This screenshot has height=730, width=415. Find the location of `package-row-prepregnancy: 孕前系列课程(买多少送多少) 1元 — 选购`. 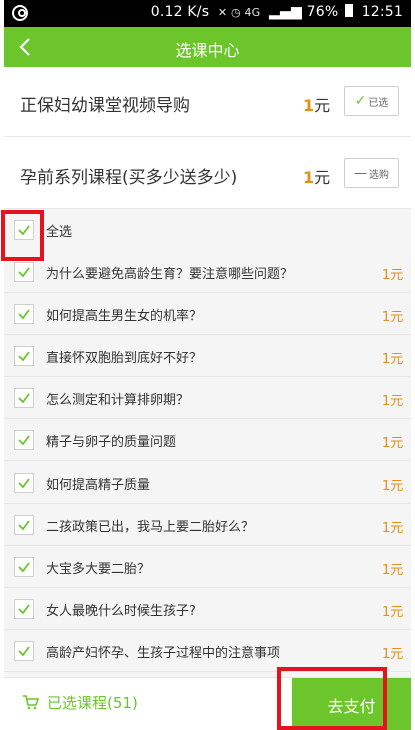

package-row-prepregnancy: 孕前系列课程(买多少送多少) 1元 — 选购 is located at coordinates (207, 174).